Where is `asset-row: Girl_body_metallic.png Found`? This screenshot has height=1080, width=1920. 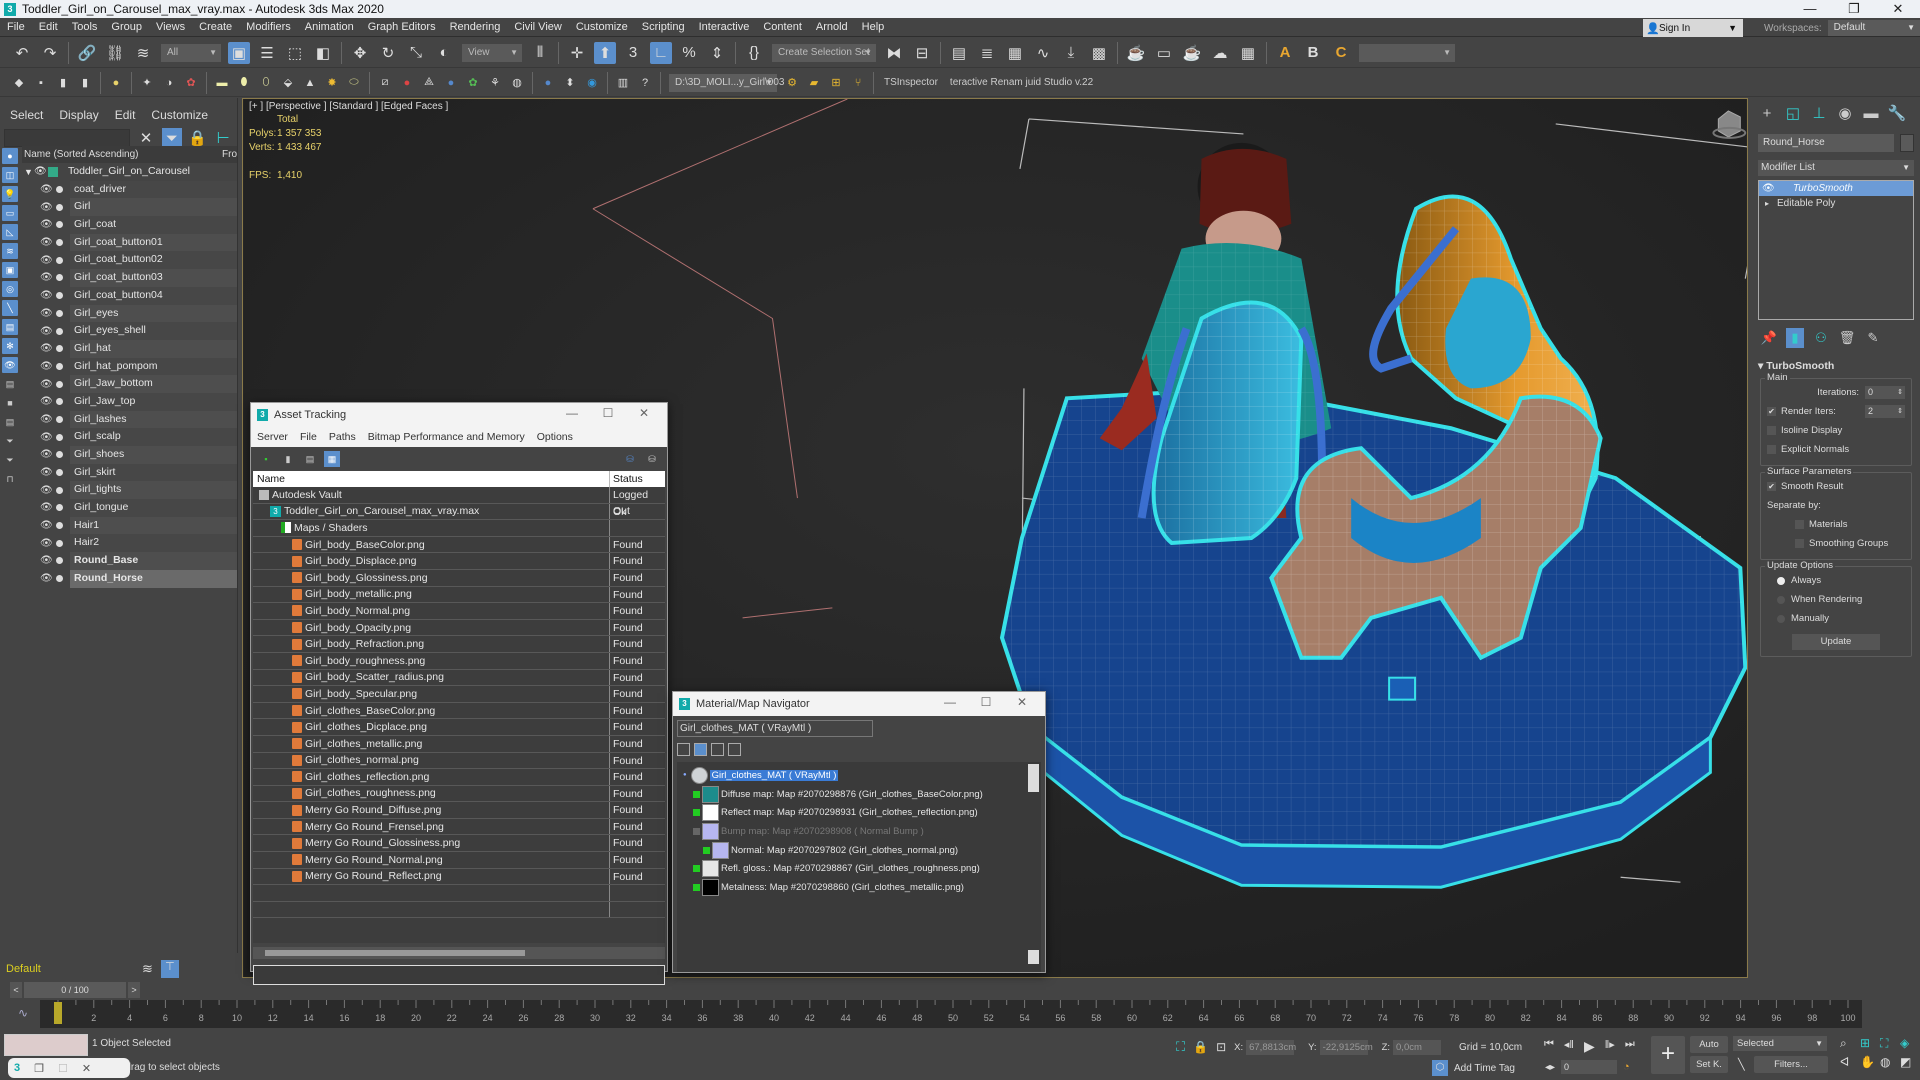 asset-row: Girl_body_metallic.png Found is located at coordinates (459, 595).